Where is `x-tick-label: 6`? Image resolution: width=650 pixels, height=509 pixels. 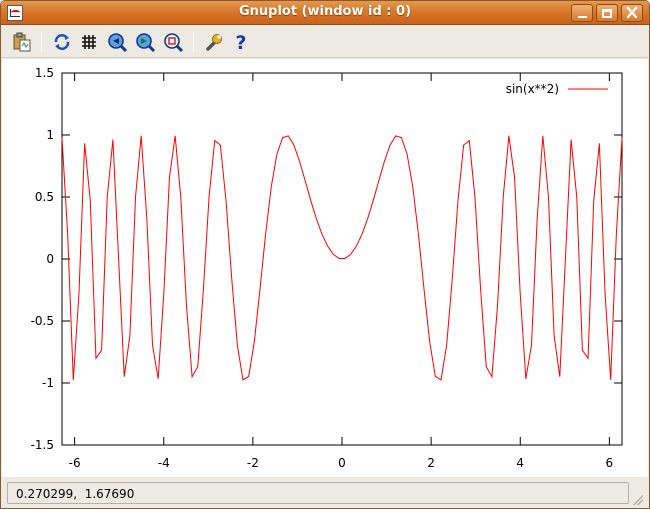
x-tick-label: 6 is located at coordinates (610, 463).